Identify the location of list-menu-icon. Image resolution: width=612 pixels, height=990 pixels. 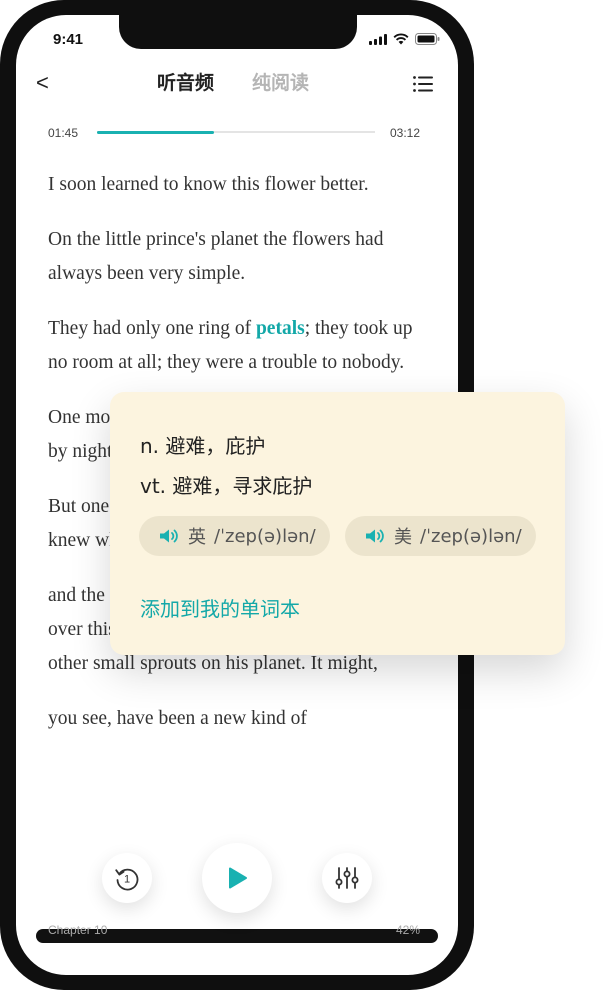
(423, 84).